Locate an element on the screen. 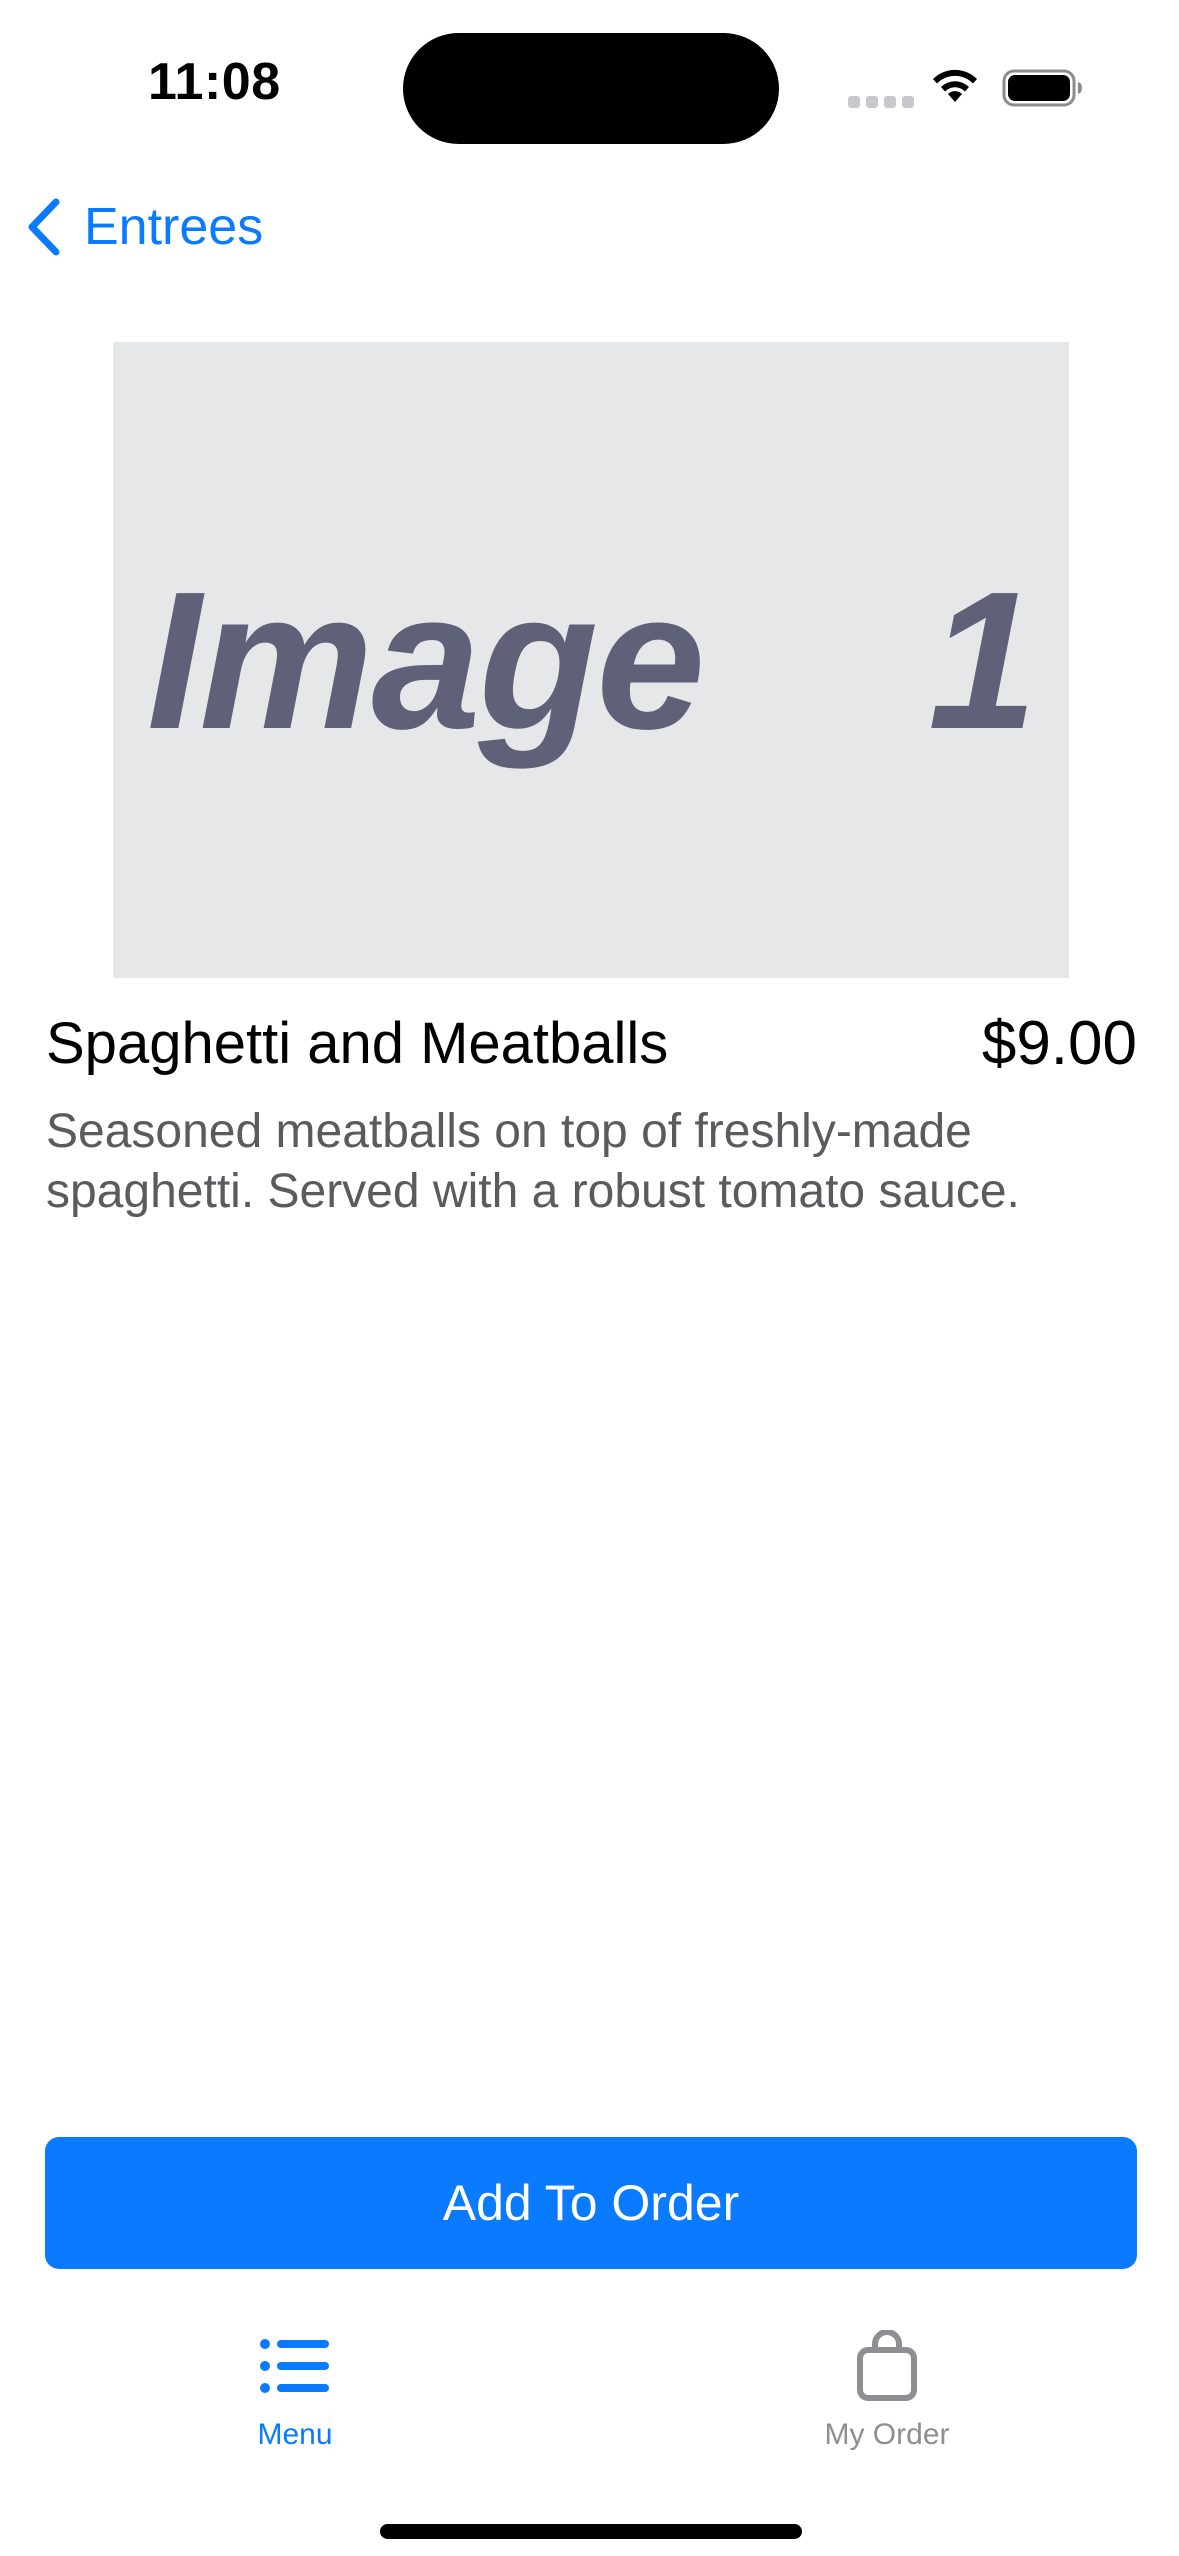  status-bar: 11:08 is located at coordinates (589, 87).